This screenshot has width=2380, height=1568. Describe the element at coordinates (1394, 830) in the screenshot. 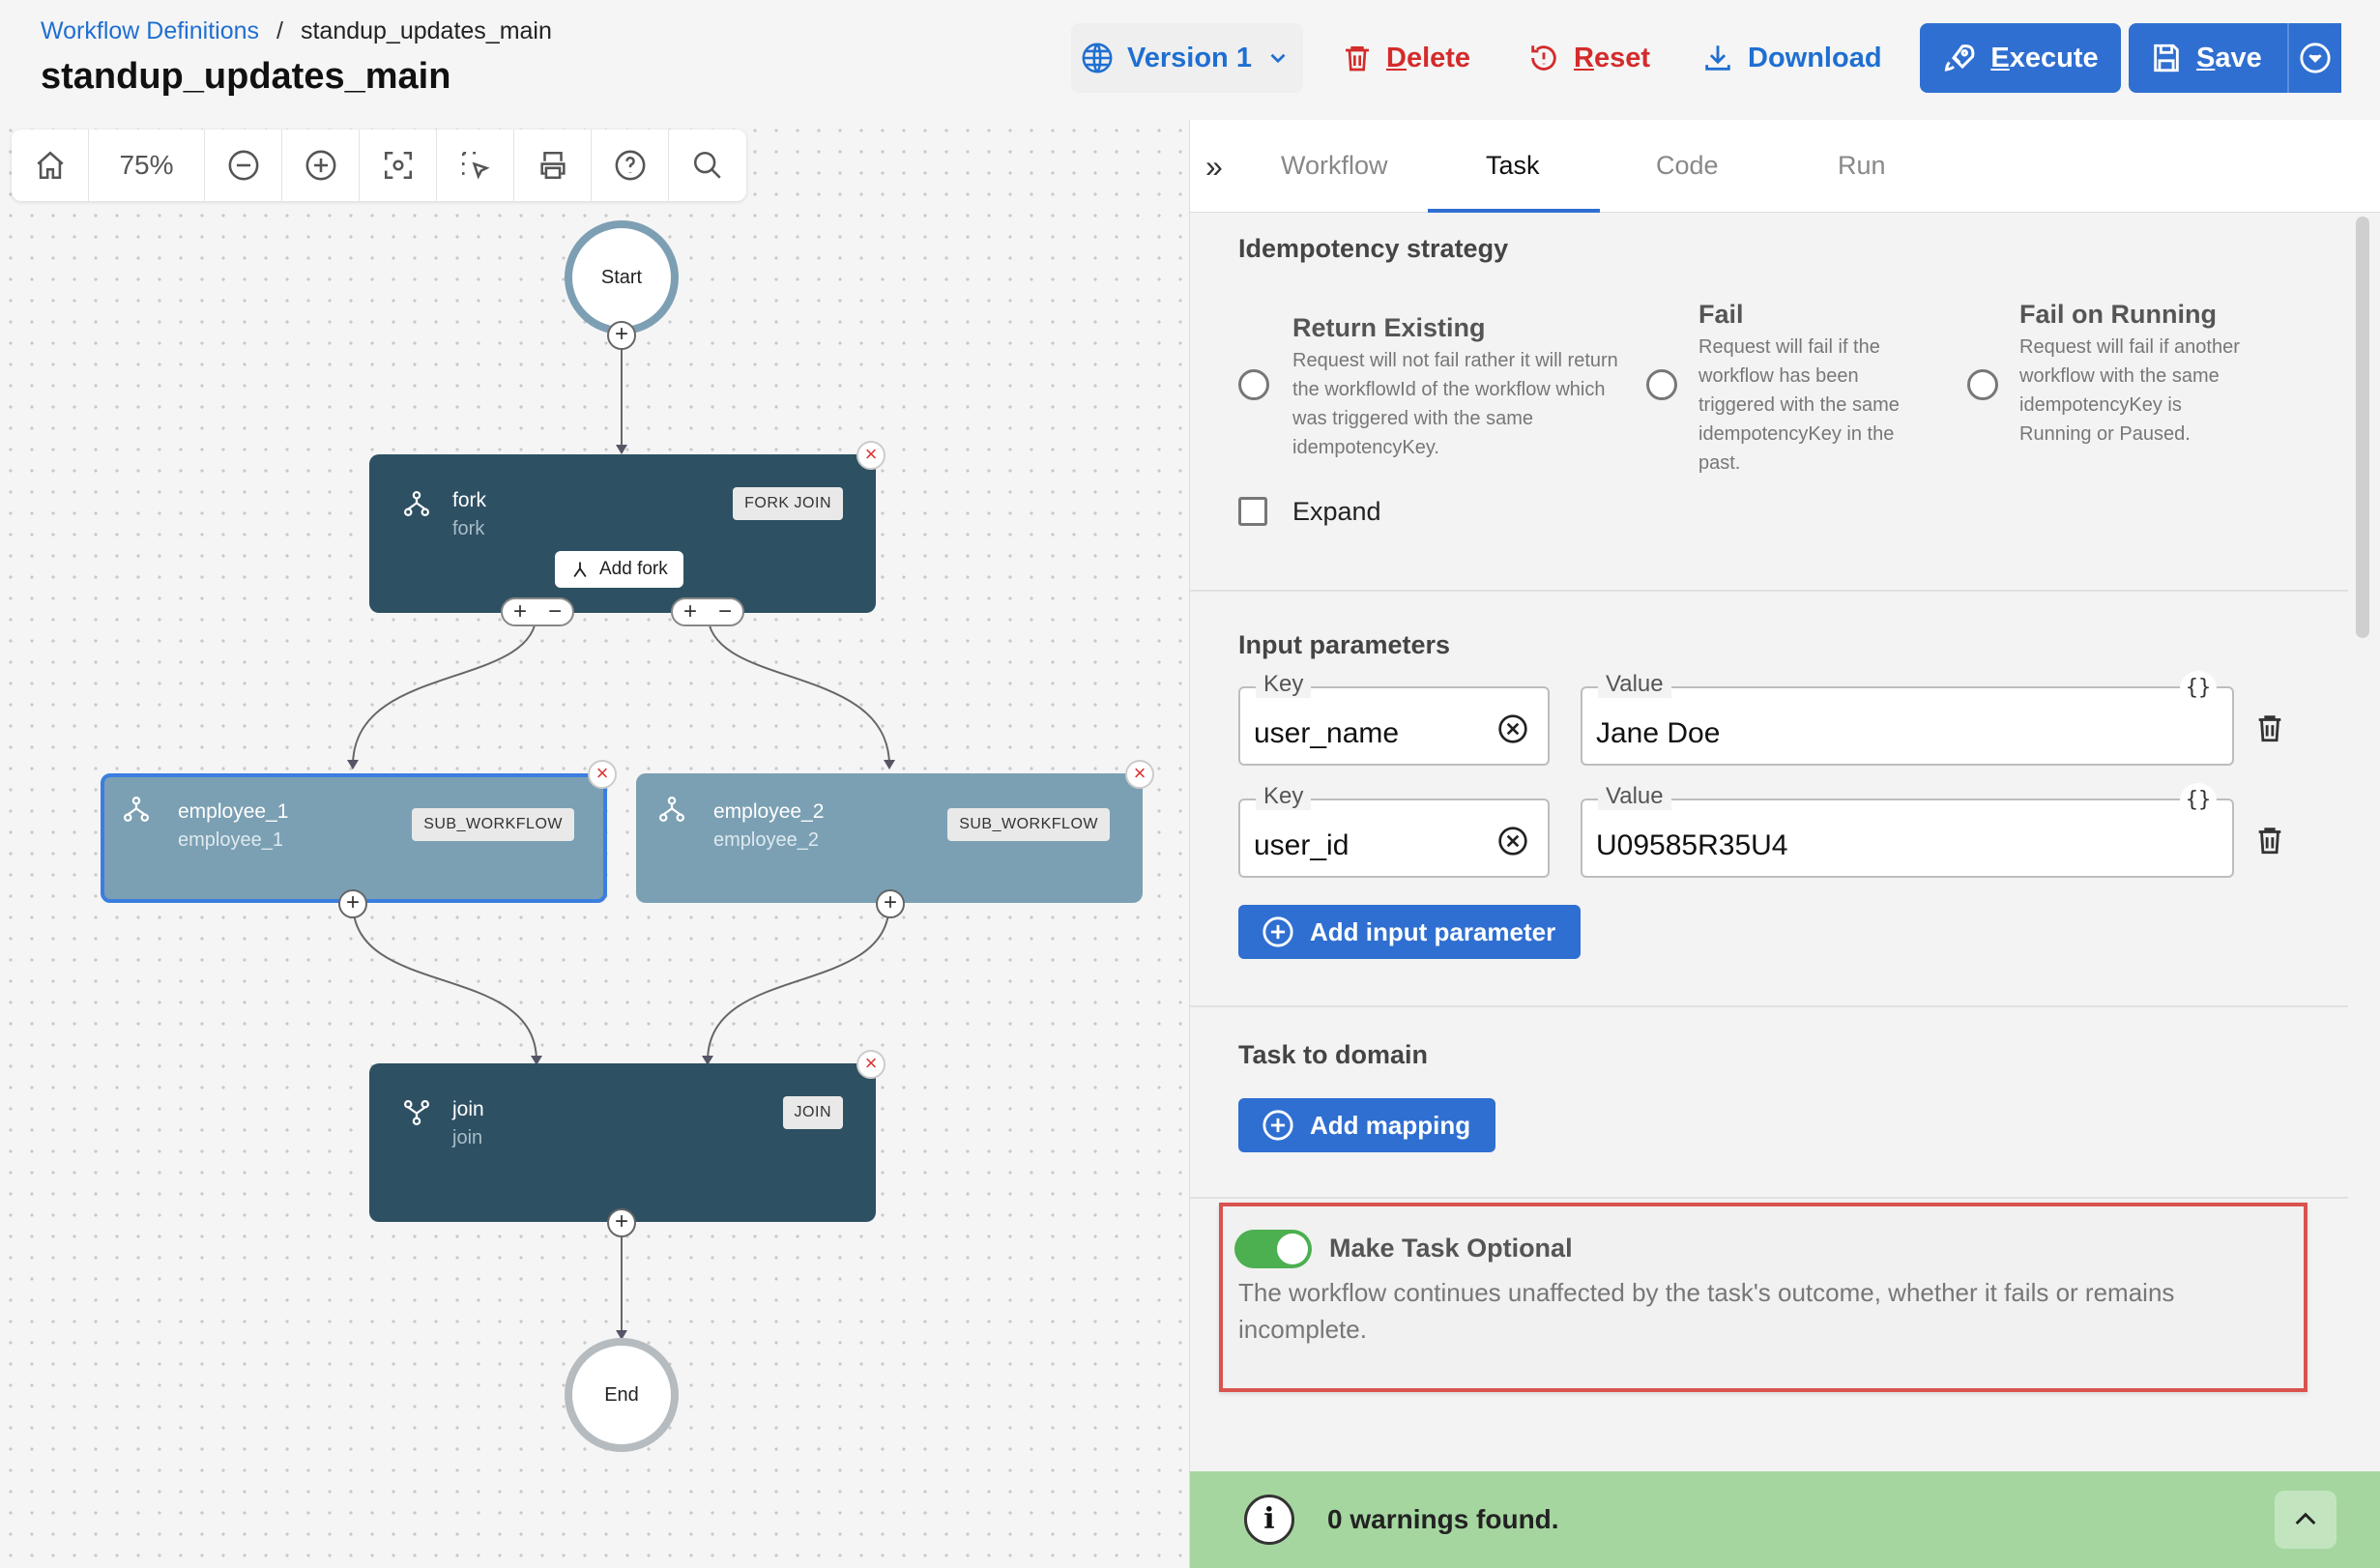

I see `input-key-field-2: Key user_id` at that location.